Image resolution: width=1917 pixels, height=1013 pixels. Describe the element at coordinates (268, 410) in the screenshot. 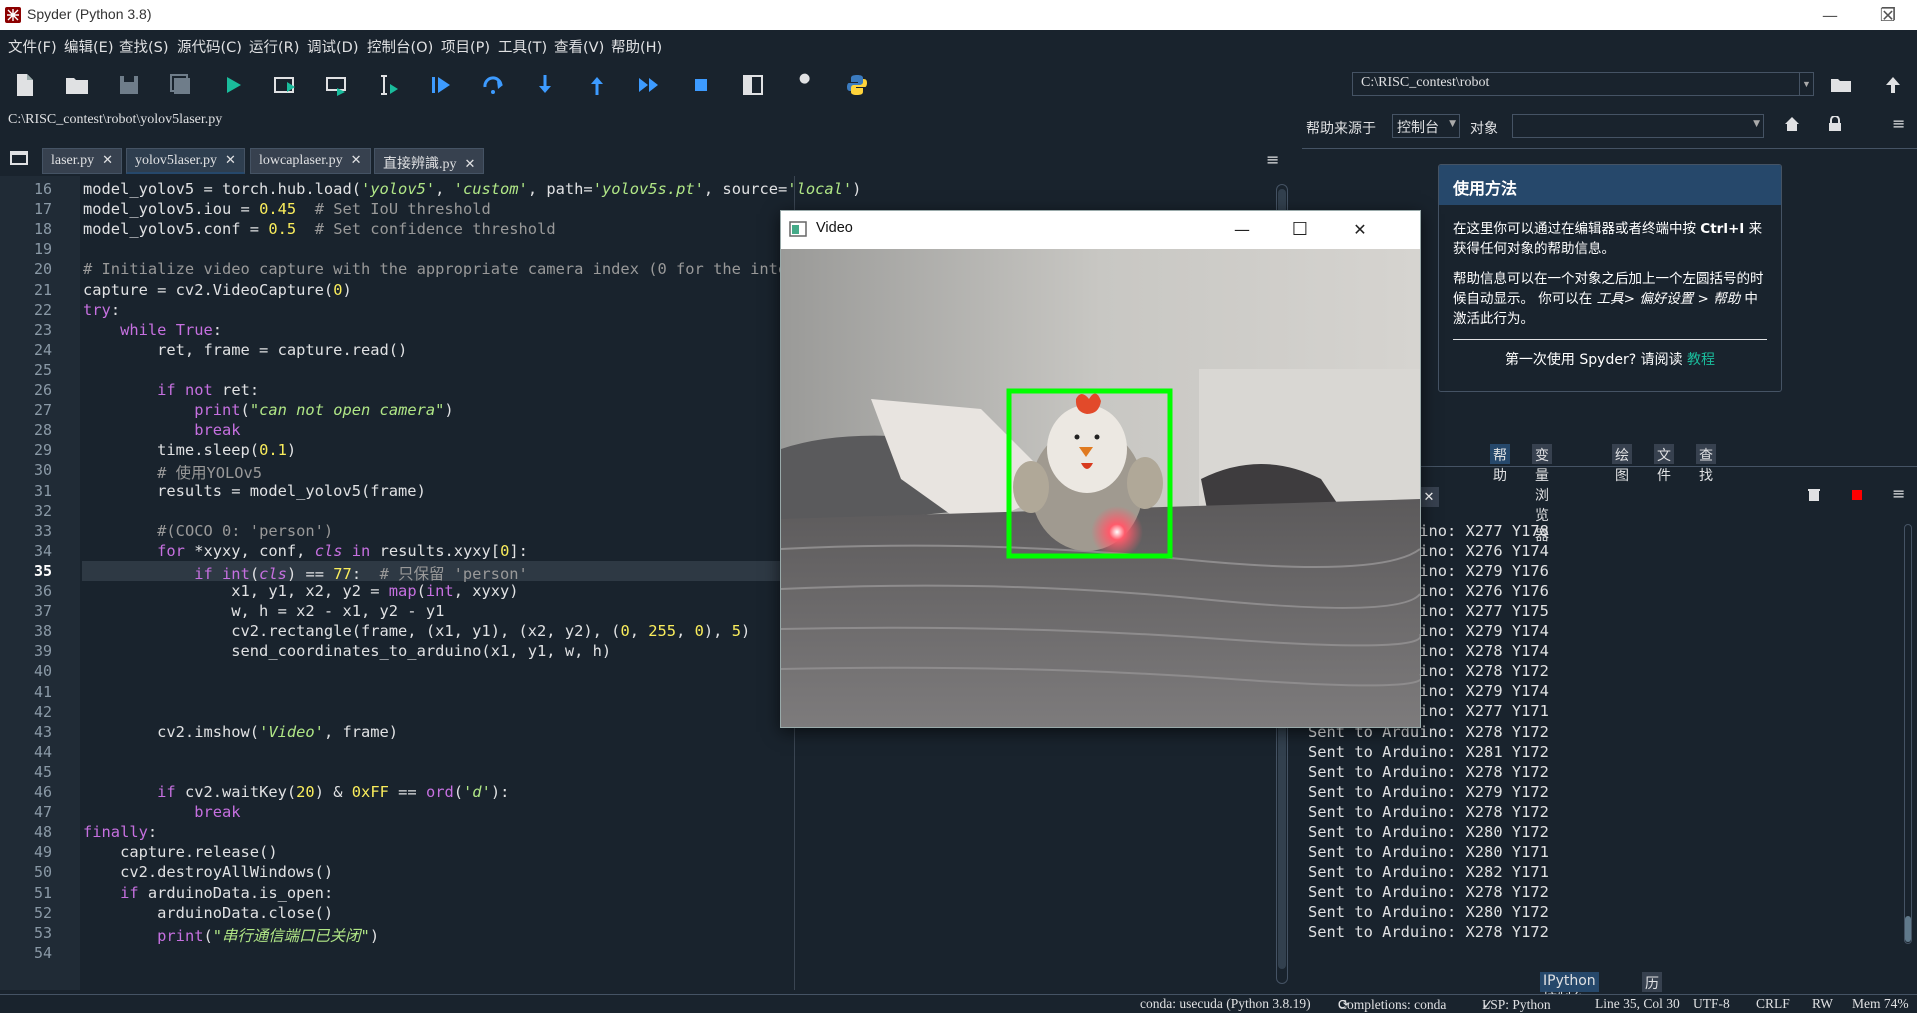

I see `code-line: print("can not open camera")` at that location.